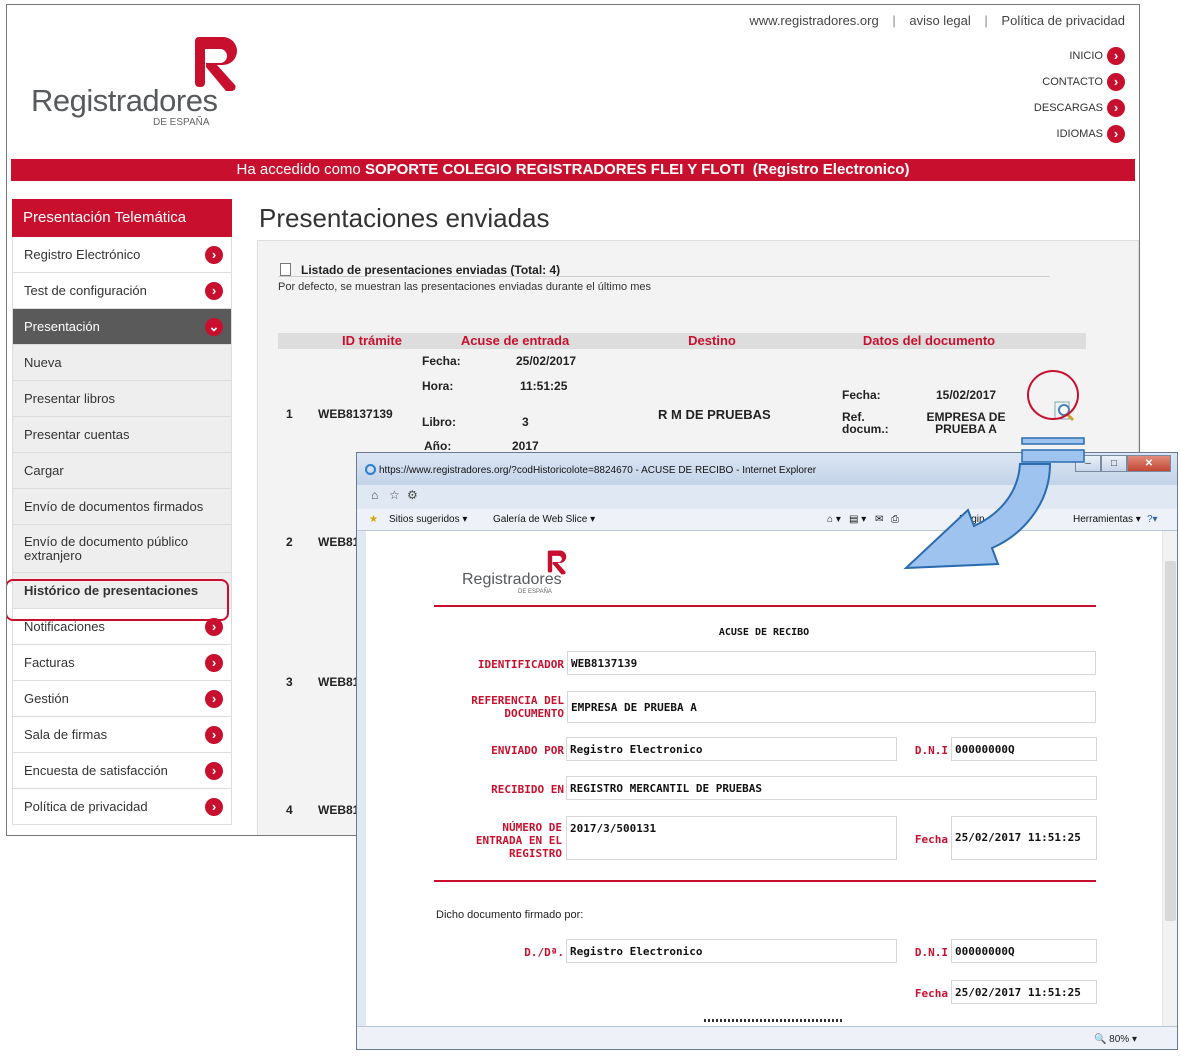 The image size is (1180, 1064). I want to click on col-id-tramite: ID trámite, so click(372, 340).